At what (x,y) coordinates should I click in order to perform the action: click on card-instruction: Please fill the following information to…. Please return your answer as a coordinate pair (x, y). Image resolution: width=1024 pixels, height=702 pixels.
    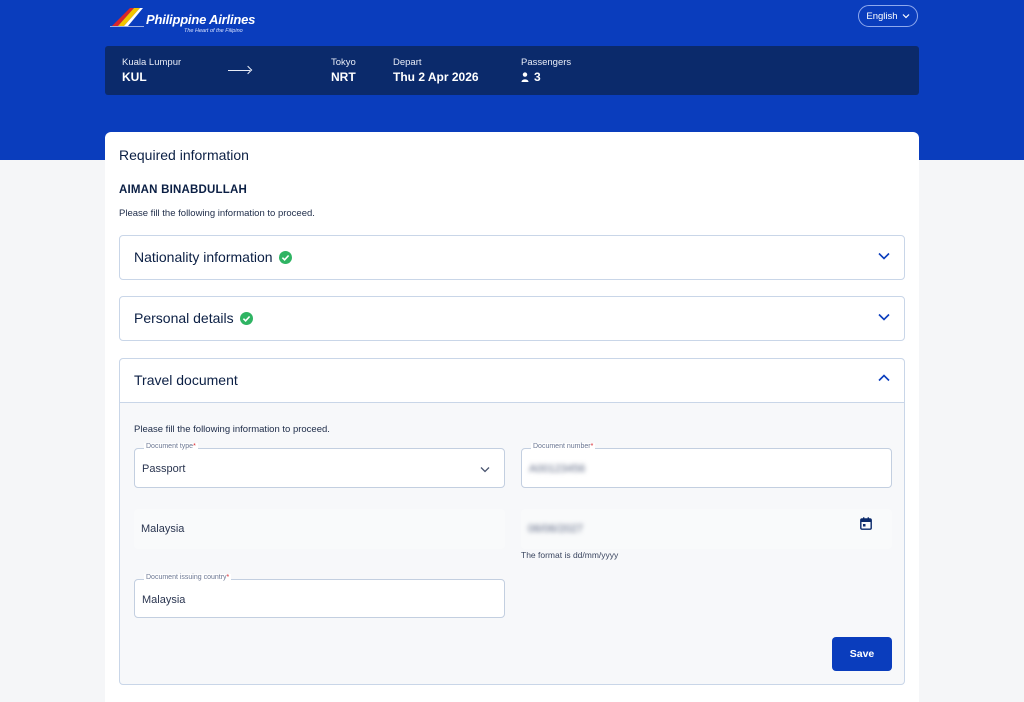
    Looking at the image, I should click on (217, 213).